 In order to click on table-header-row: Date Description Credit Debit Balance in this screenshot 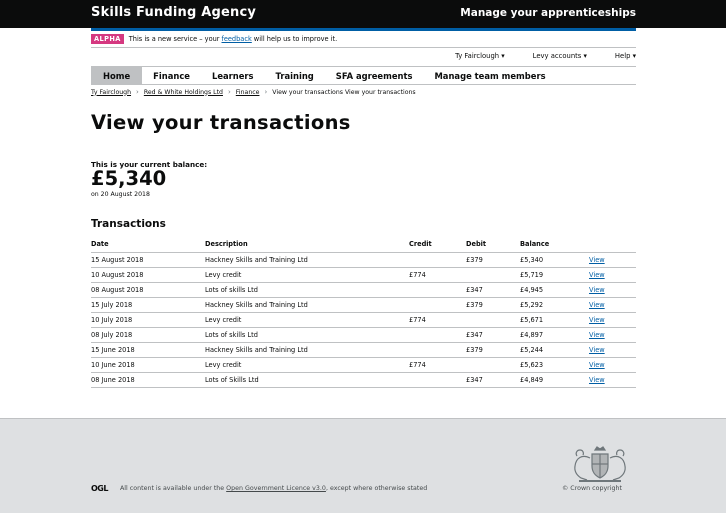, I will do `click(363, 245)`.